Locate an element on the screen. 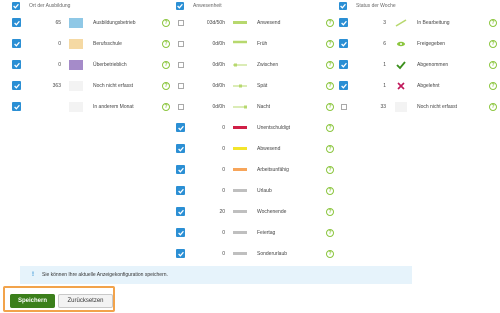 The width and height of the screenshot is (500, 313). status-row-label: Freigegeben is located at coordinates (431, 43).